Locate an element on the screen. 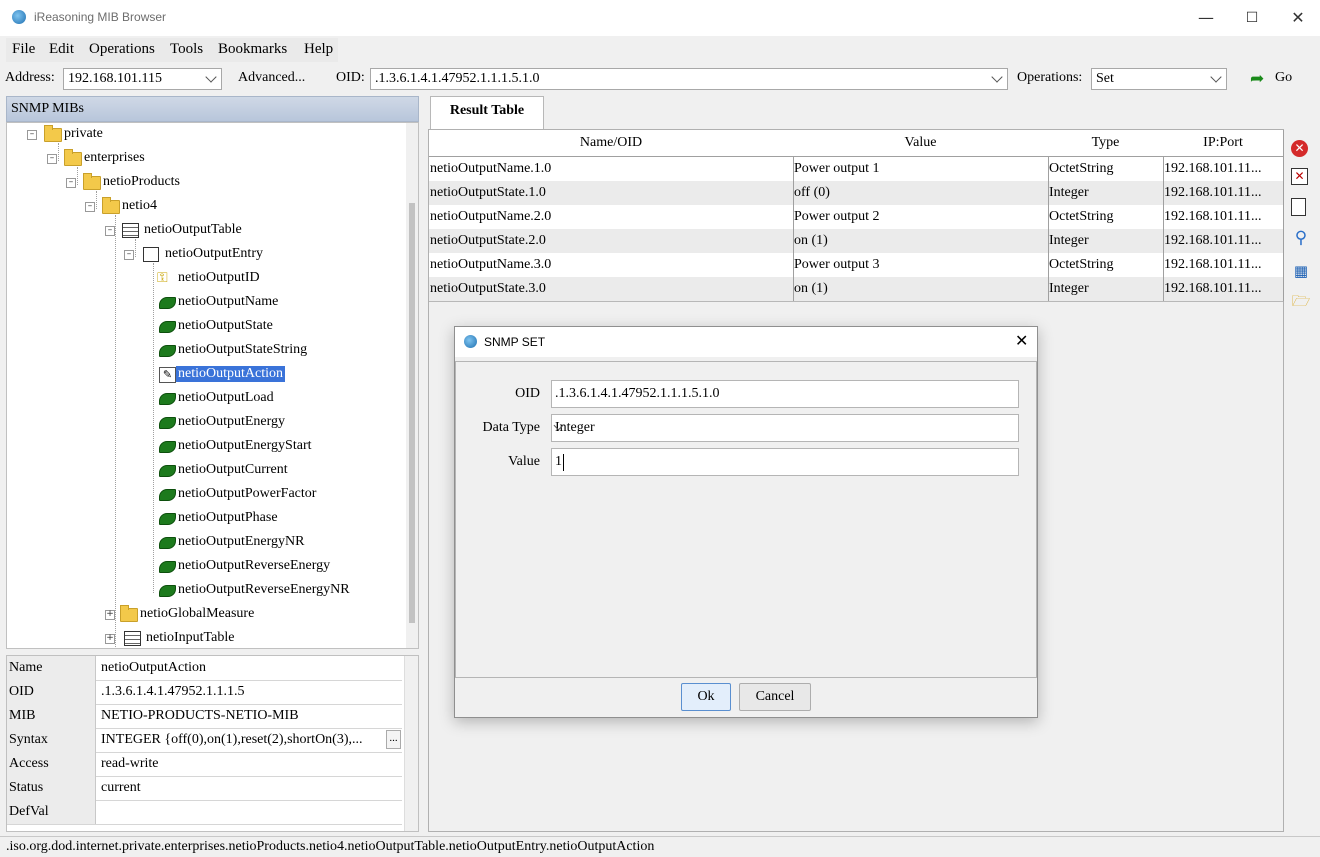 The width and height of the screenshot is (1320, 857). tree-scrollbar-thumb is located at coordinates (412, 413).